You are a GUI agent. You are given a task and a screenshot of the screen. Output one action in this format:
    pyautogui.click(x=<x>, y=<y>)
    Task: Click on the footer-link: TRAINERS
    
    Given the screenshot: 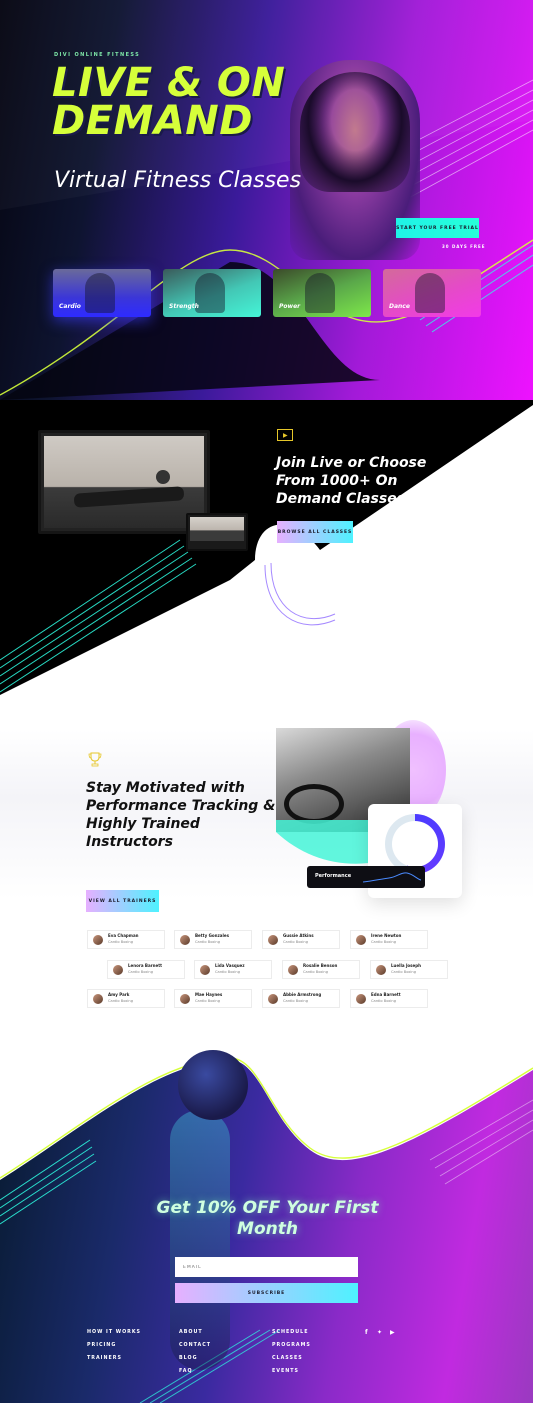 What is the action you would take?
    pyautogui.click(x=114, y=1362)
    